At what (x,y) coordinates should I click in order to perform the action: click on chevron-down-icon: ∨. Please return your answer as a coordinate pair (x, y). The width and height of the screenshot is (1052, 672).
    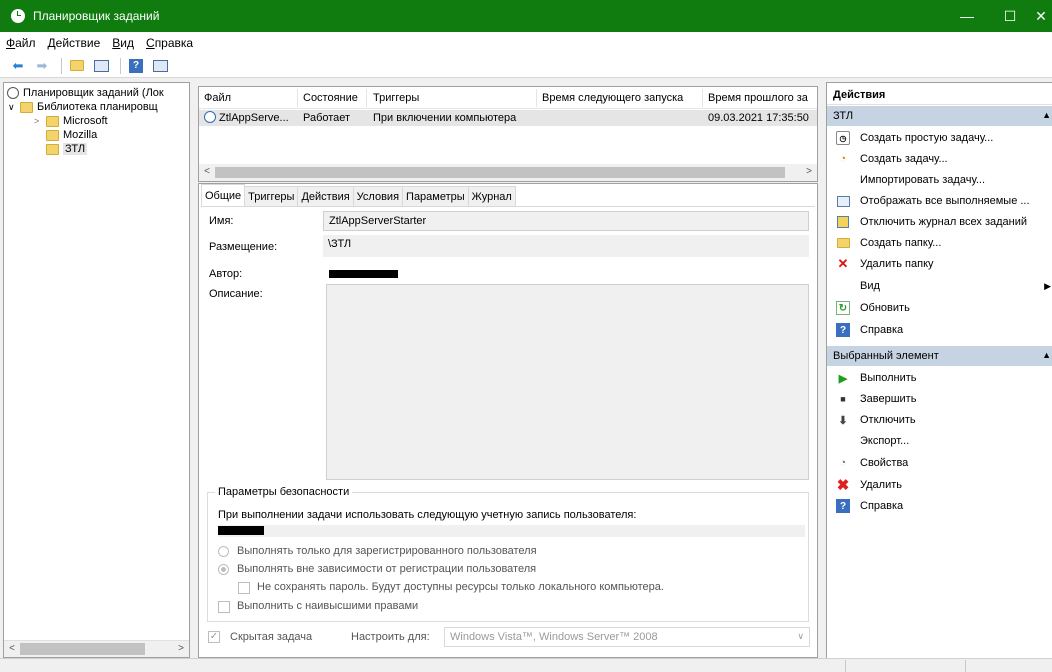
    Looking at the image, I should click on (14, 107).